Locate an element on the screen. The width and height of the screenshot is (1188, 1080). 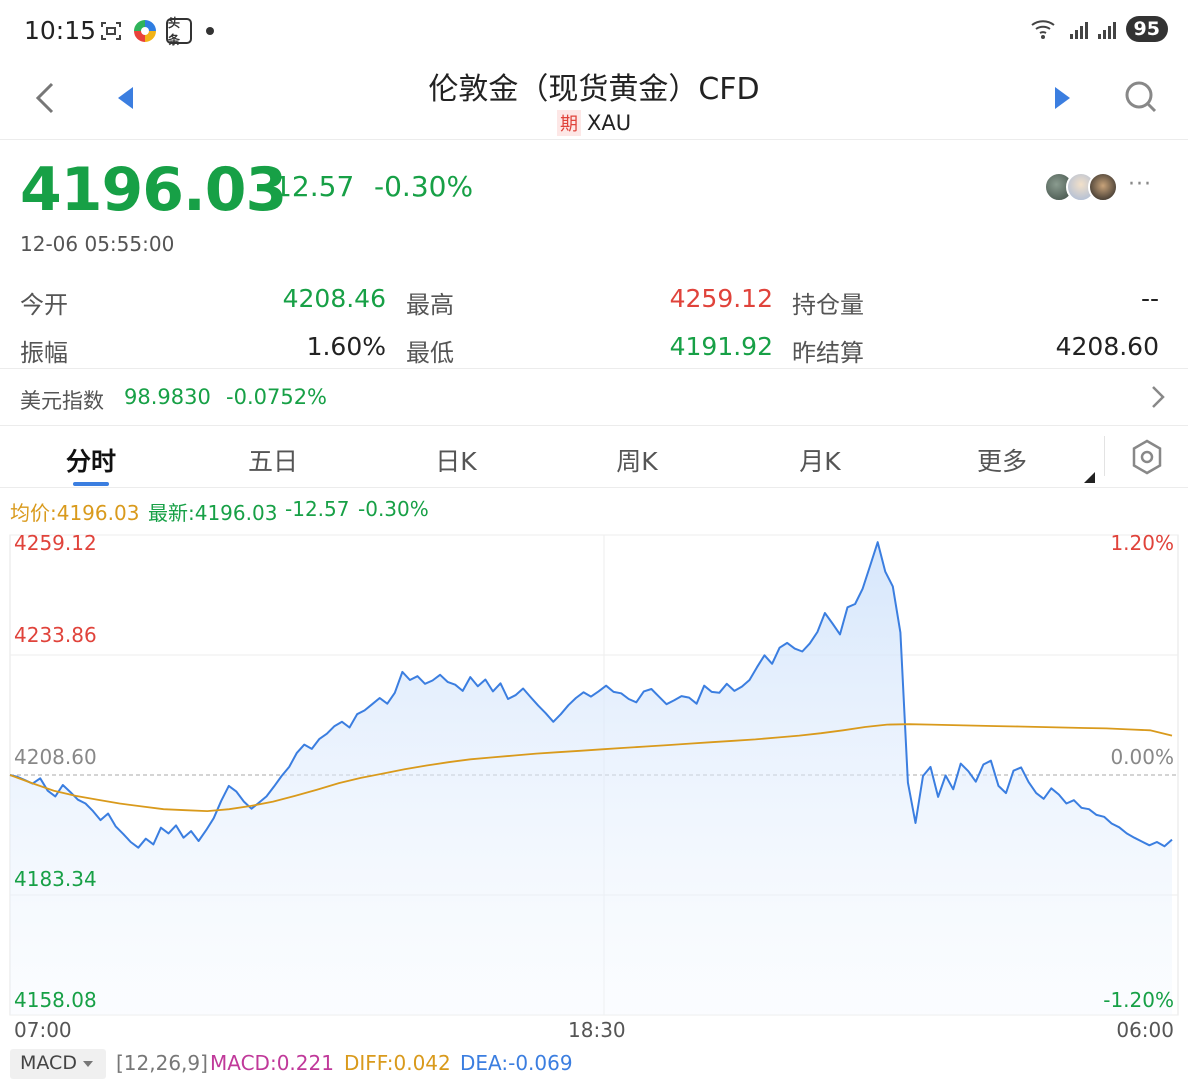
price-change: -12.57 is located at coordinates (309, 186).